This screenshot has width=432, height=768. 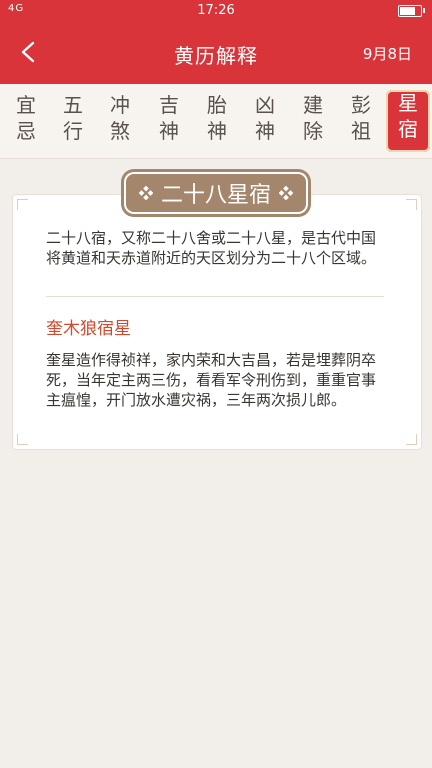 I want to click on tab-chongsha: 冲煞, so click(x=120, y=121).